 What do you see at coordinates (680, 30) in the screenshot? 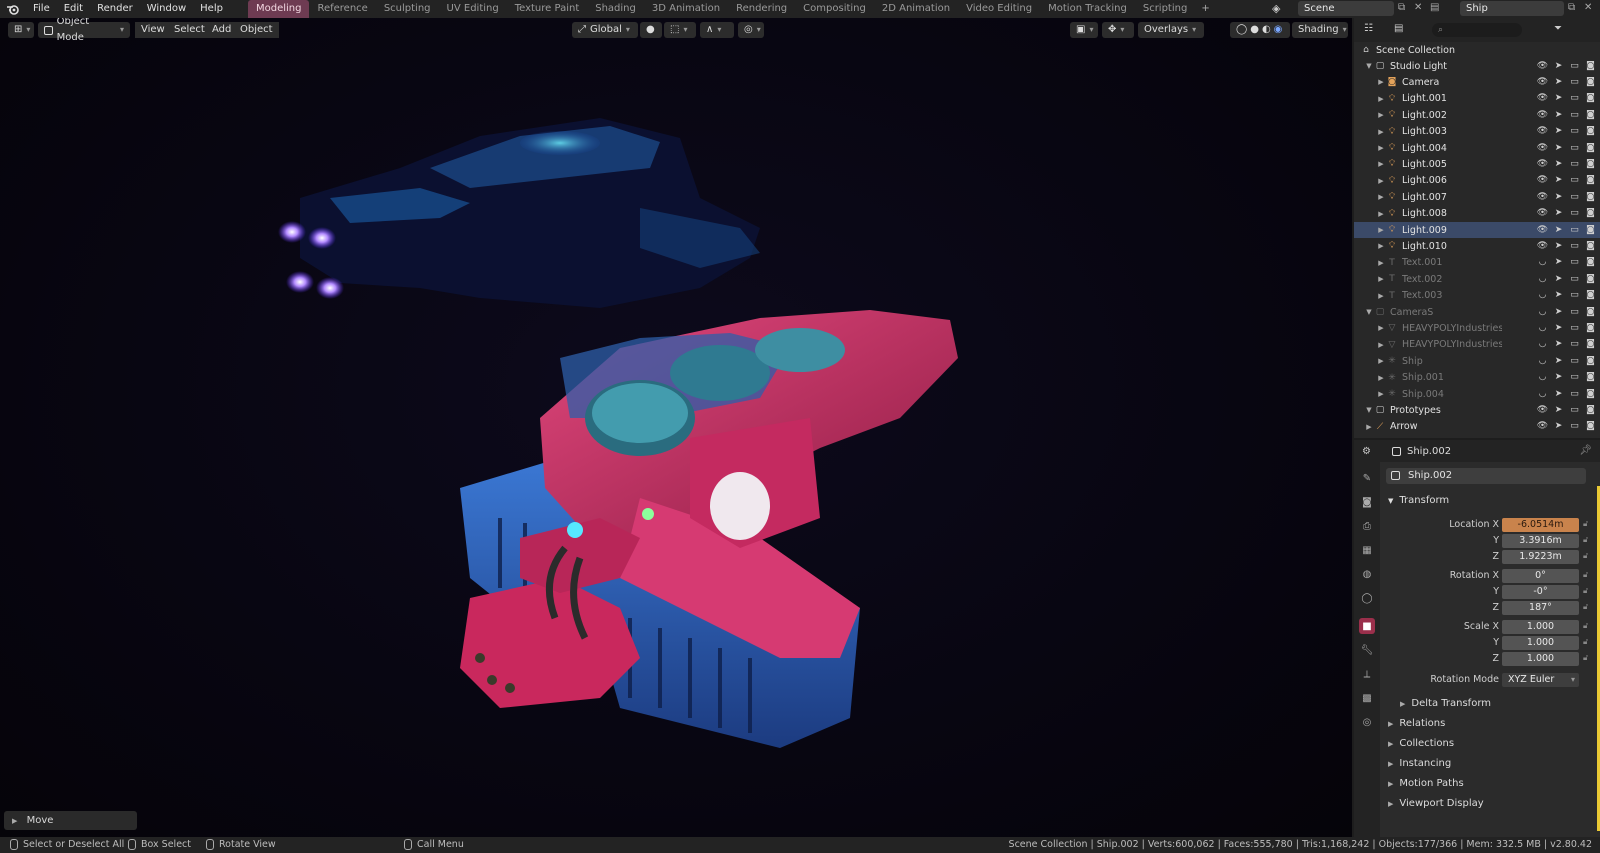
I see `snap-button: ⬚ ▾` at bounding box center [680, 30].